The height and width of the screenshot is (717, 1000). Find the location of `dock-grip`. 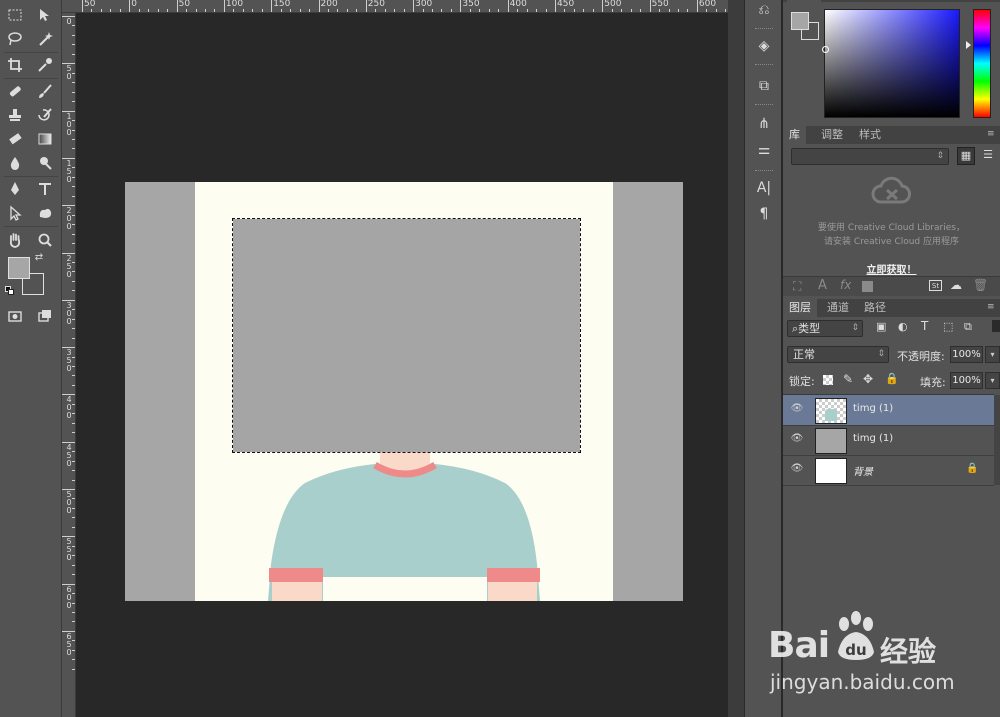

dock-grip is located at coordinates (764, 106).